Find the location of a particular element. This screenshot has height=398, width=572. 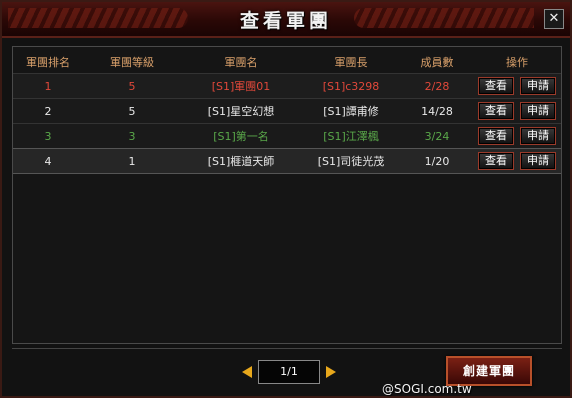

cell-level: 3 is located at coordinates (132, 136).